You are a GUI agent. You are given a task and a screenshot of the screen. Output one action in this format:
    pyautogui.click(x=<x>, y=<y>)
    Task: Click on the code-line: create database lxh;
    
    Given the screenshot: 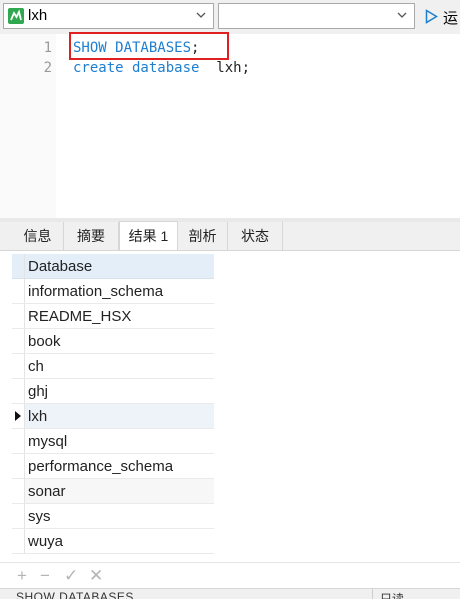 What is the action you would take?
    pyautogui.click(x=161, y=68)
    